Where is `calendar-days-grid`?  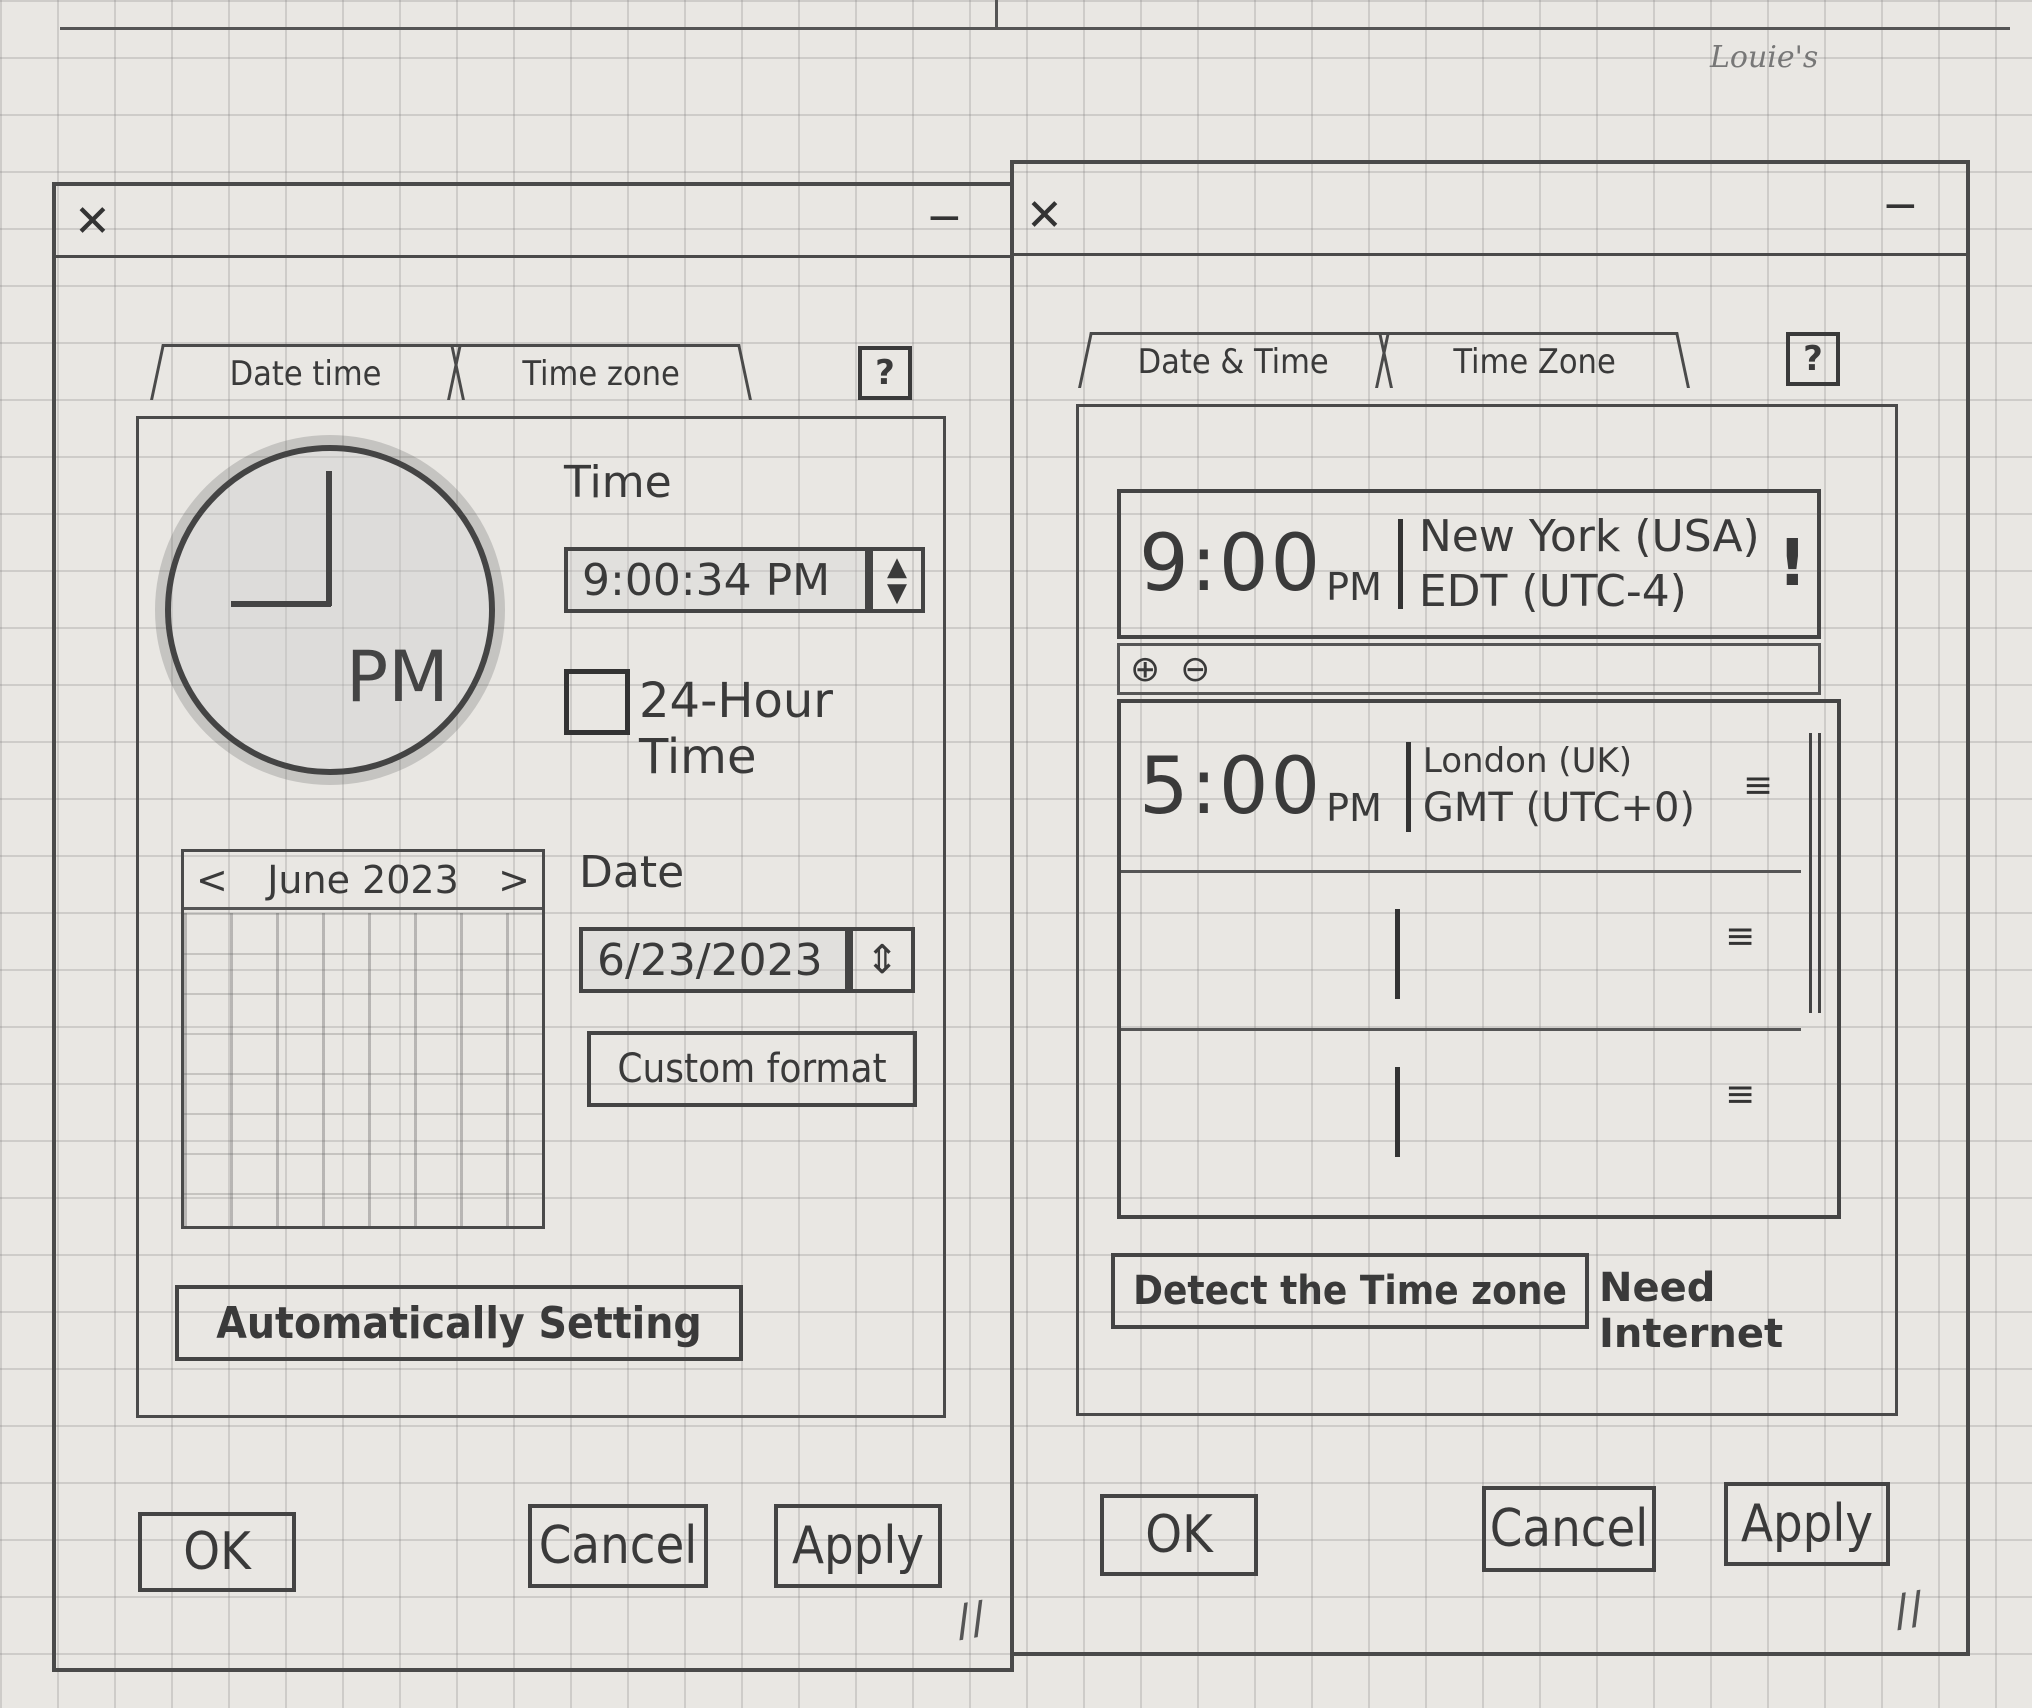 calendar-days-grid is located at coordinates (363, 1069).